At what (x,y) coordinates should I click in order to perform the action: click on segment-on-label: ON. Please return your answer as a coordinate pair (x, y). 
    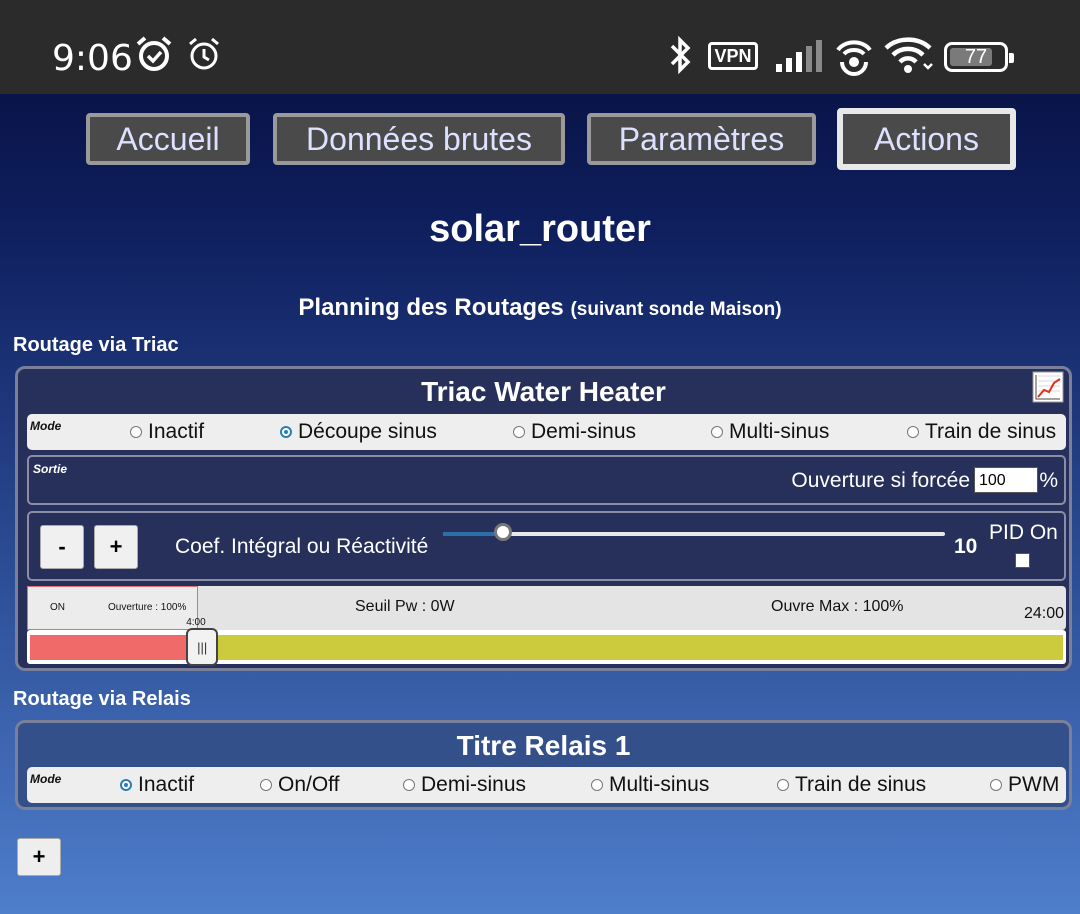
    Looking at the image, I should click on (57, 607).